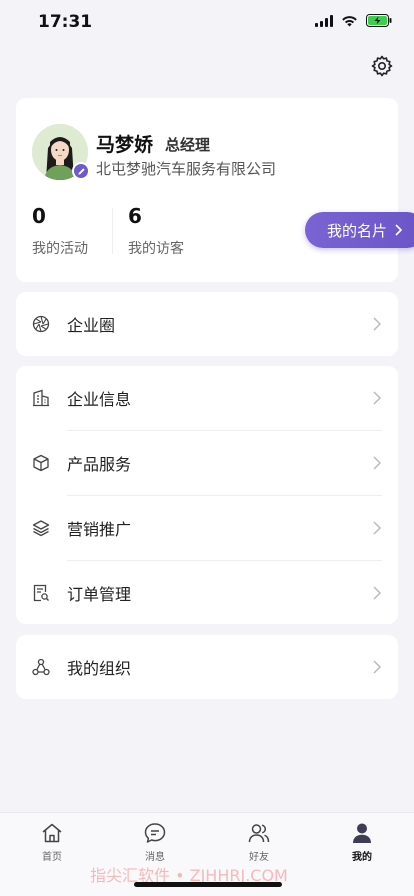 The image size is (414, 896). I want to click on menu-group-circle: 企业圈, so click(207, 324).